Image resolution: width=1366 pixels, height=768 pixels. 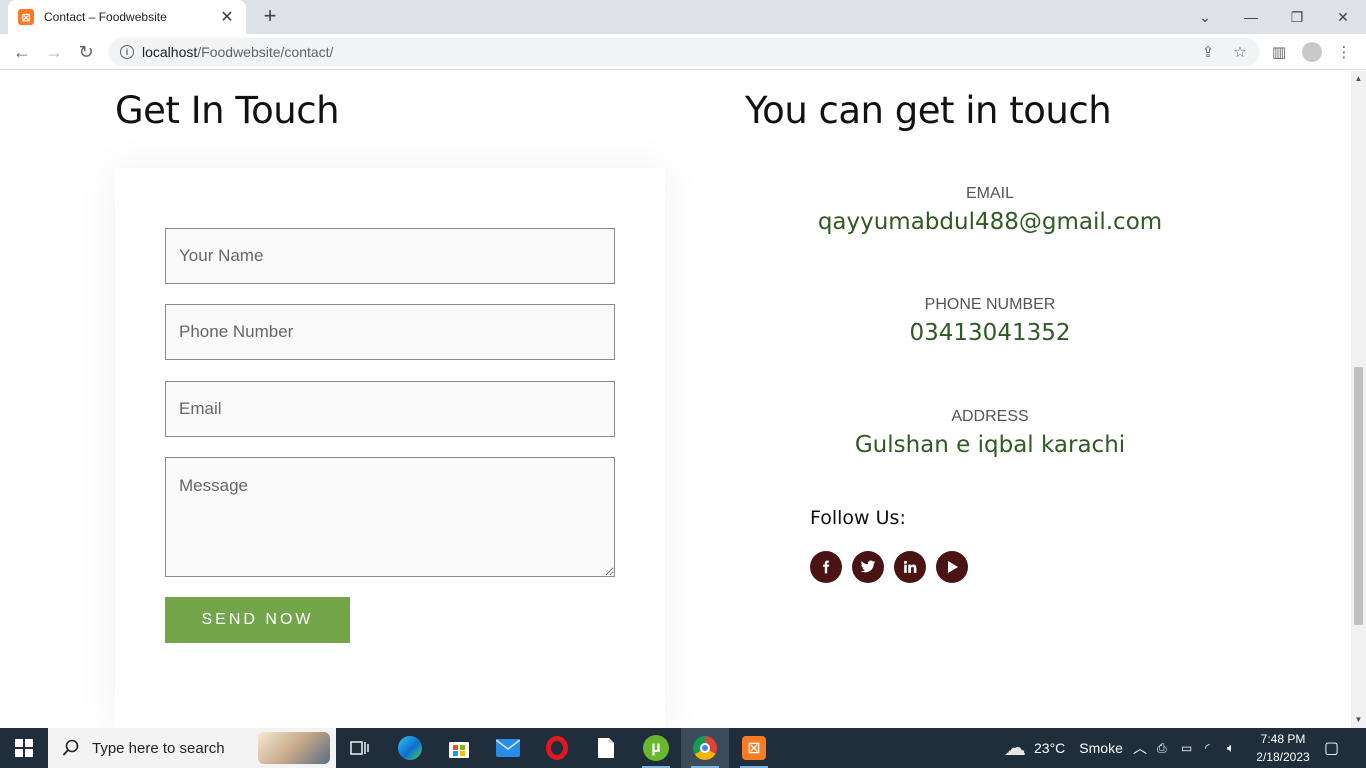 I want to click on contact-info-heading: You can get in touch, so click(x=928, y=110).